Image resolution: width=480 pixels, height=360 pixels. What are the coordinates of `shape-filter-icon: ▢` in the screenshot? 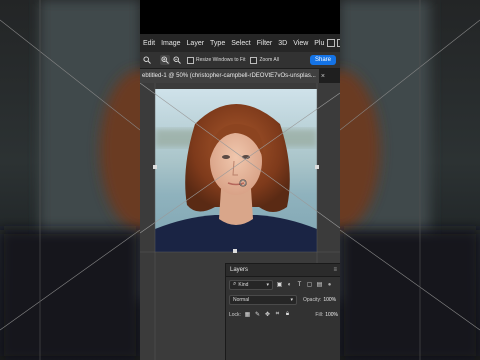 It's located at (309, 284).